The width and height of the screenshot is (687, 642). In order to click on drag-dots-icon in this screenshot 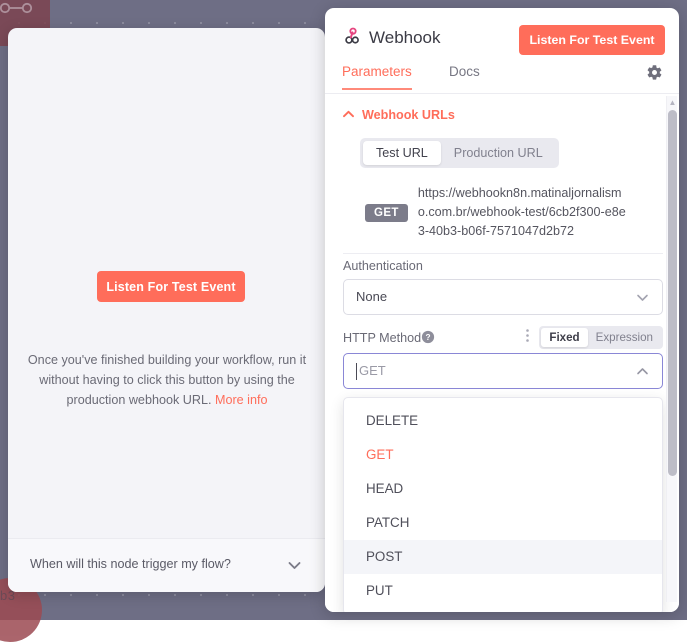, I will do `click(527, 338)`.